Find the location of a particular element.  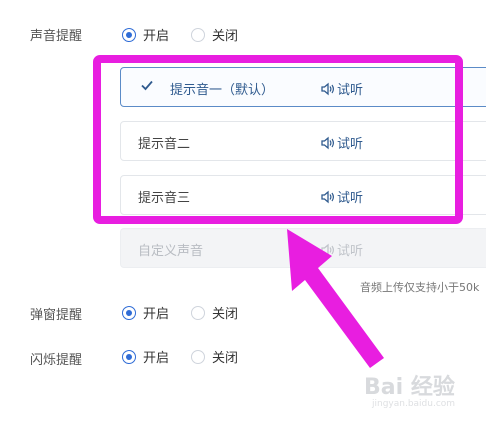

popup-reminder-on-option: 开启 is located at coordinates (145, 312).